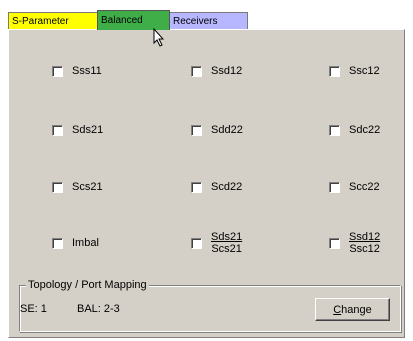 This screenshot has width=413, height=341. I want to click on ratio-label: Ssd12 Ssc12, so click(364, 243).